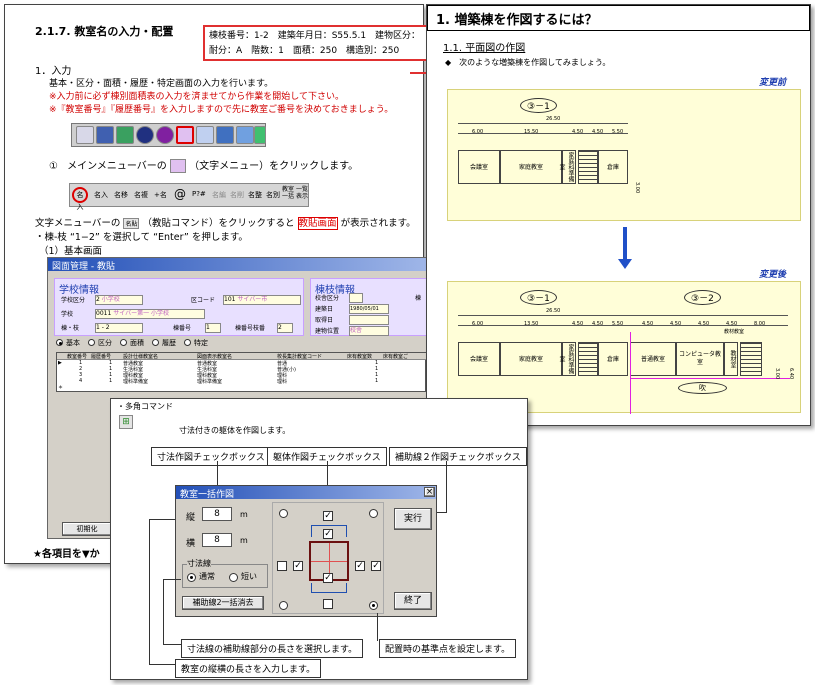 The height and width of the screenshot is (685, 815). What do you see at coordinates (205, 135) in the screenshot?
I see `grid-icon` at bounding box center [205, 135].